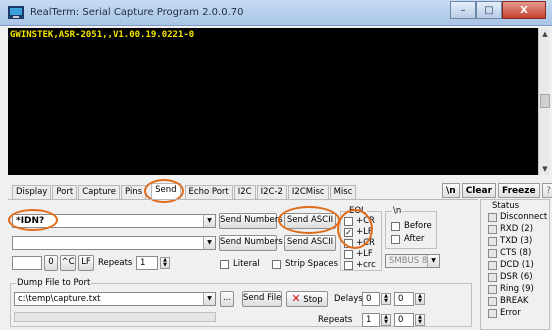 The height and width of the screenshot is (330, 552). I want to click on scroll-up-icon: ▲, so click(545, 34).